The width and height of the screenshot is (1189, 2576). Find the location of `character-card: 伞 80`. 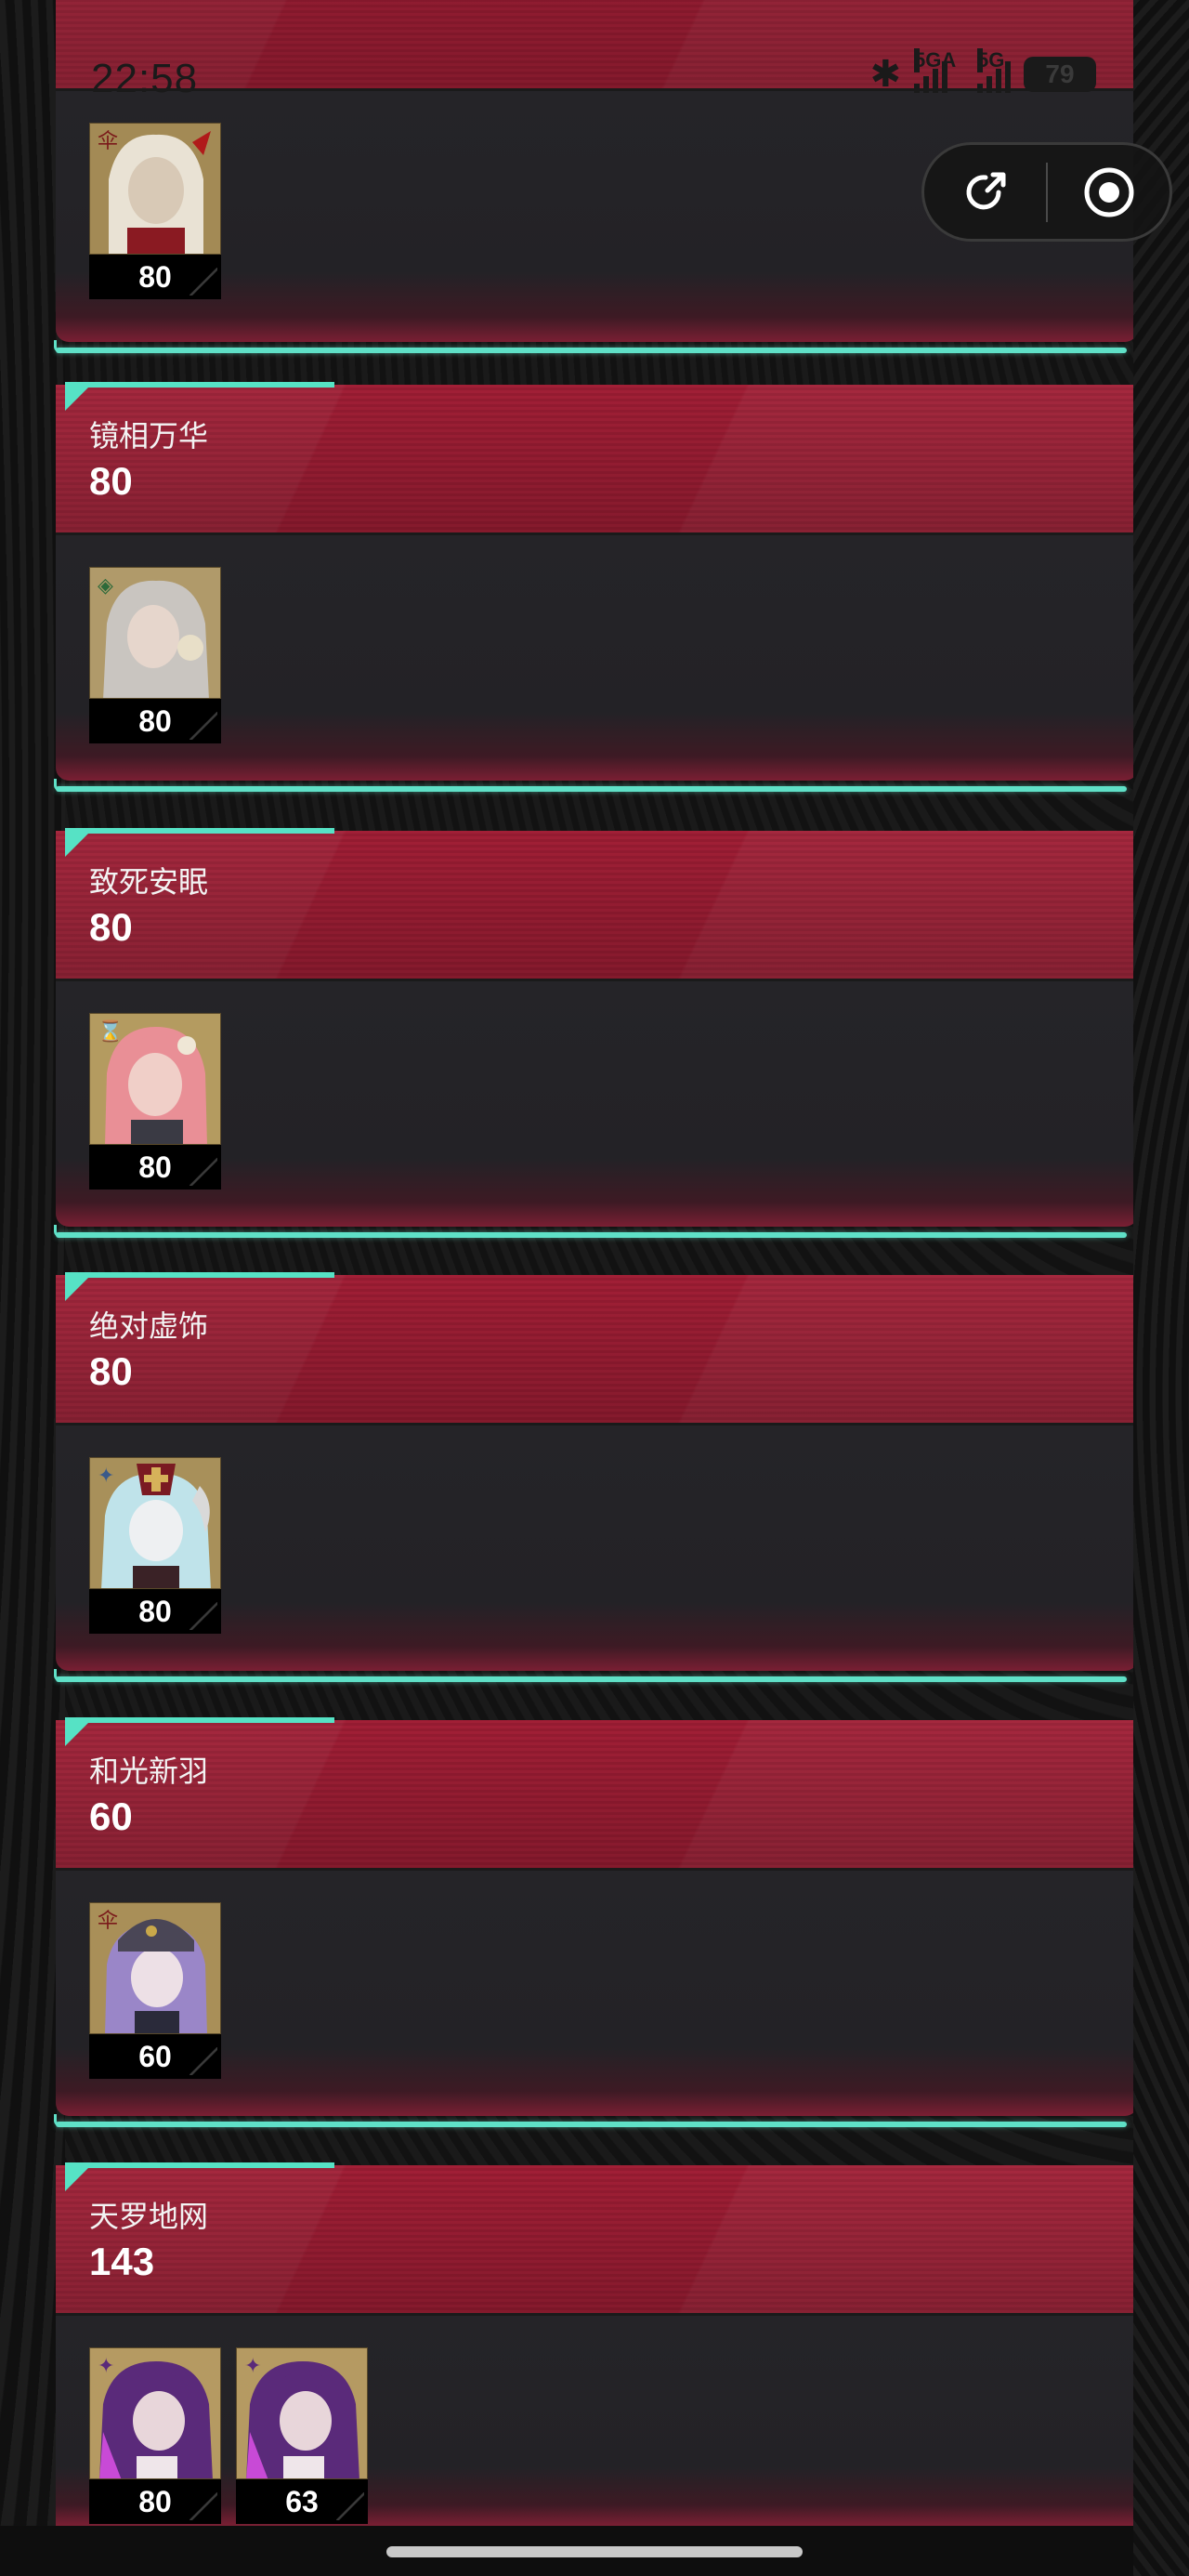

character-card: 伞 80 is located at coordinates (155, 211).